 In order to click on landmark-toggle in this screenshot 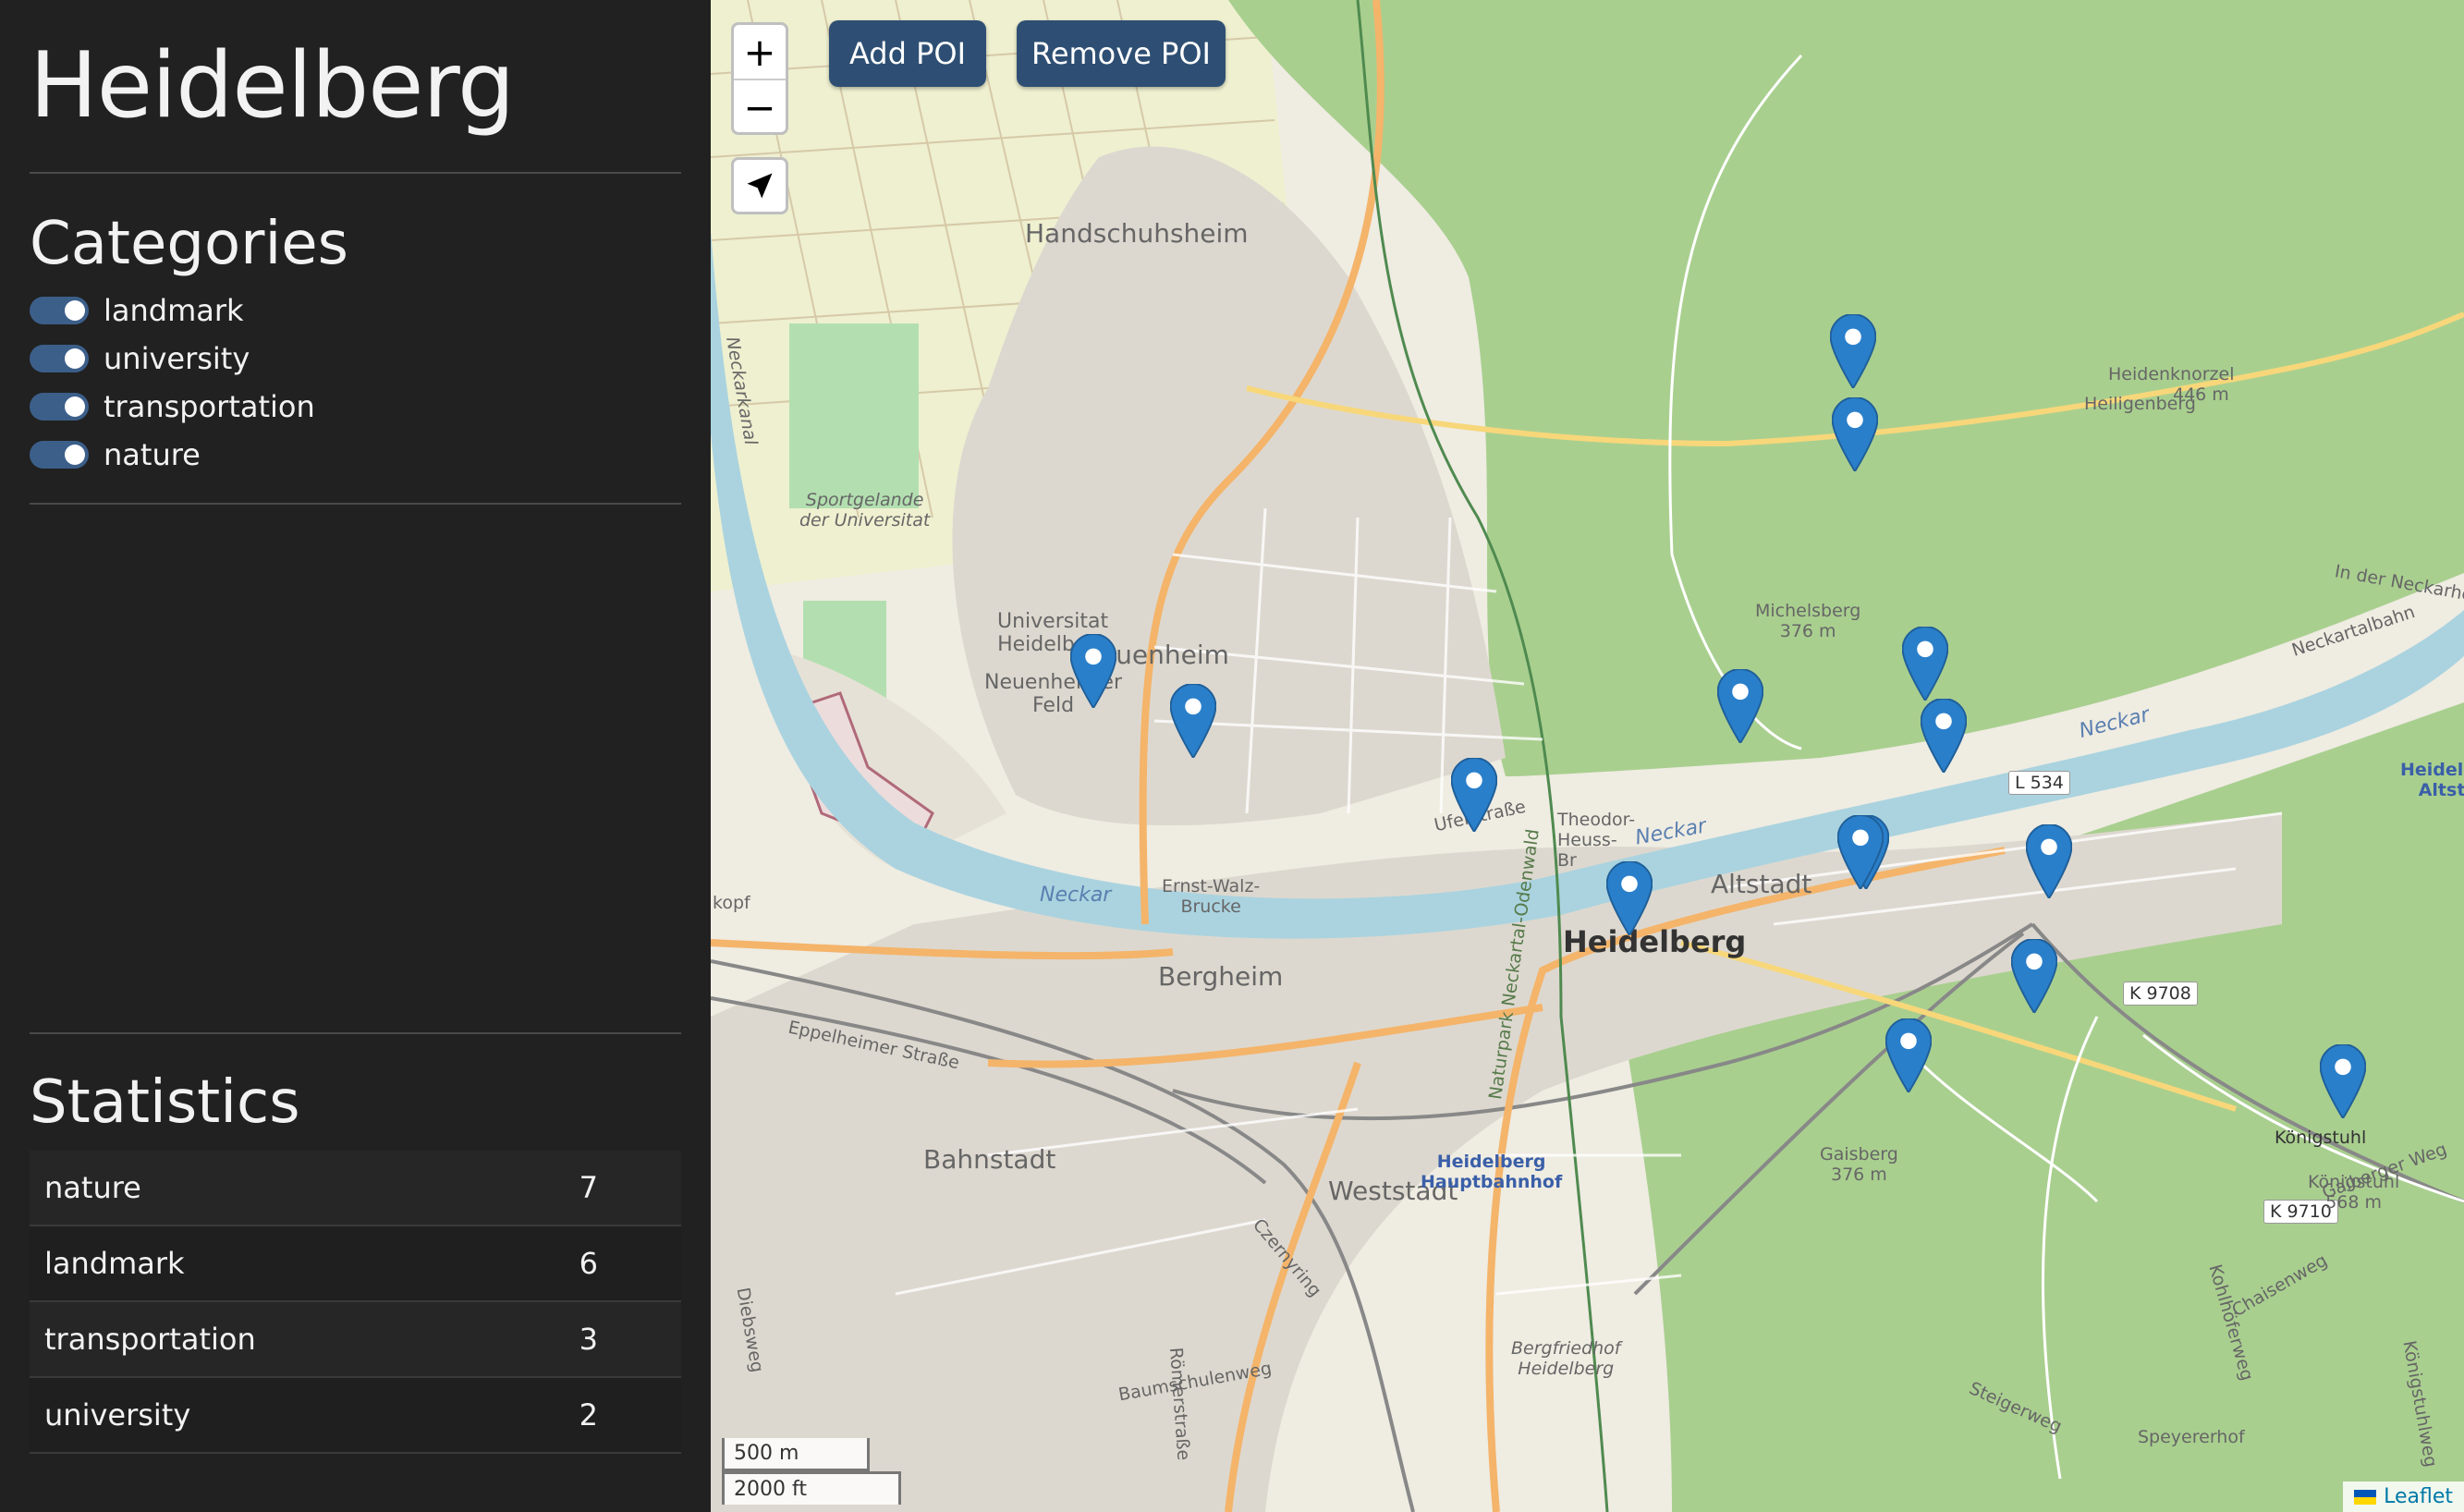, I will do `click(59, 310)`.